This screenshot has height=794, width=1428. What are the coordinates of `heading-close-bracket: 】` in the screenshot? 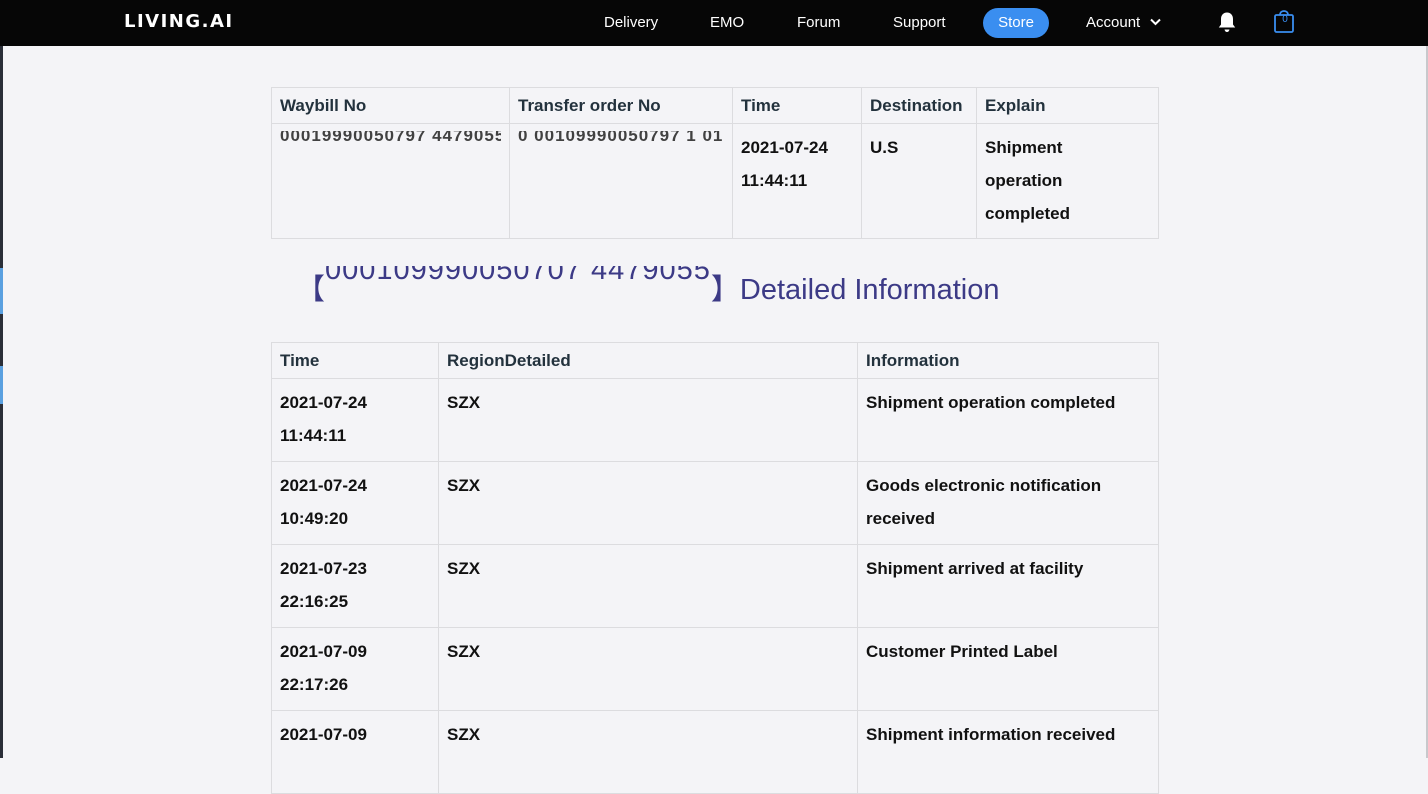 It's located at (725, 290).